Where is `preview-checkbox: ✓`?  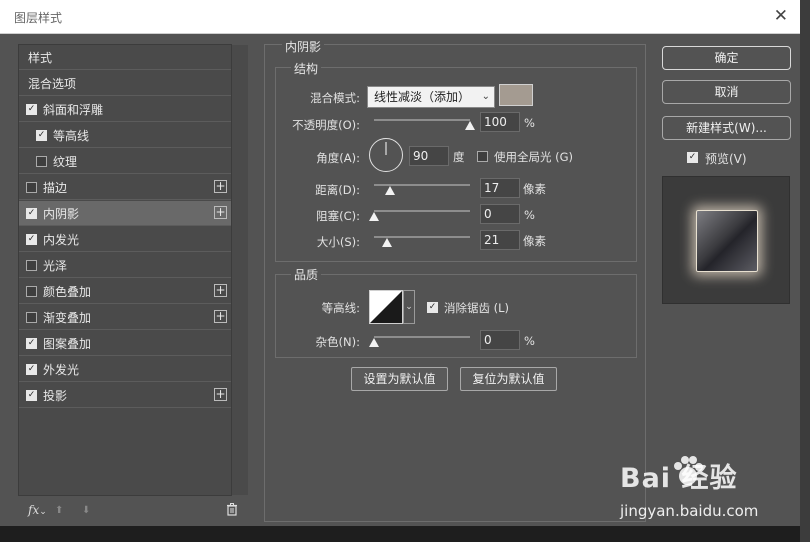
preview-checkbox: ✓ is located at coordinates (692, 157).